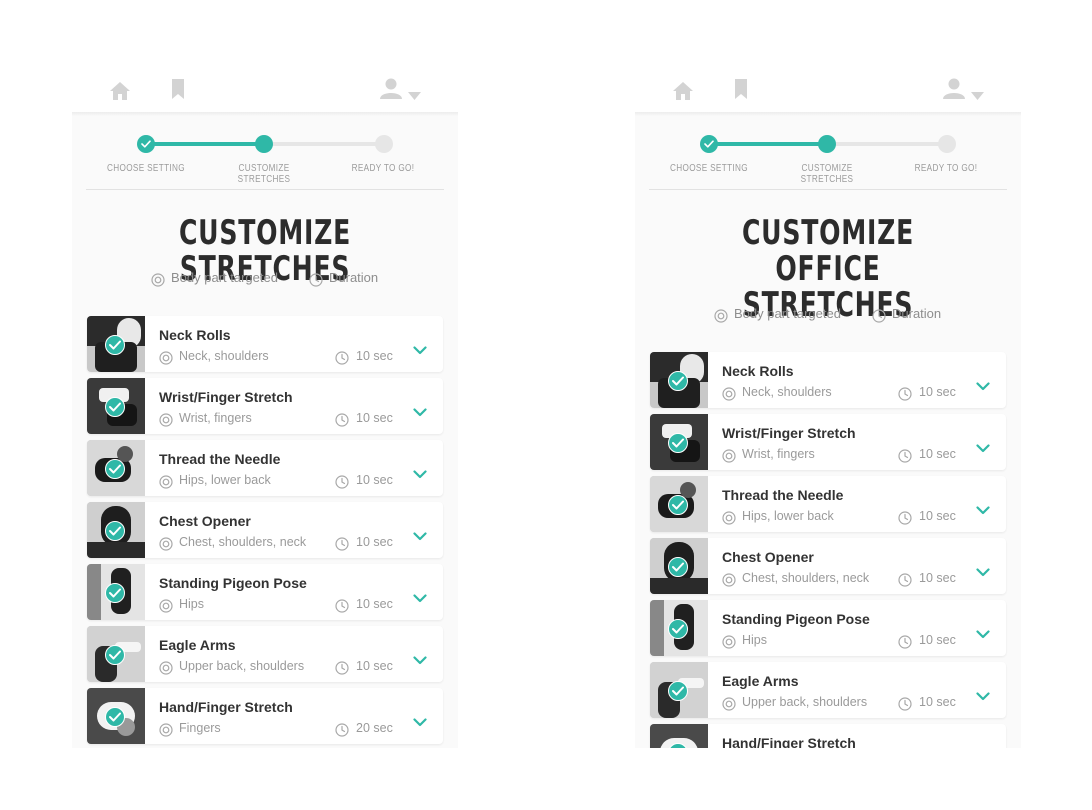  What do you see at coordinates (264, 174) in the screenshot?
I see `step-label: CUSTOMIZE STRETCHES` at bounding box center [264, 174].